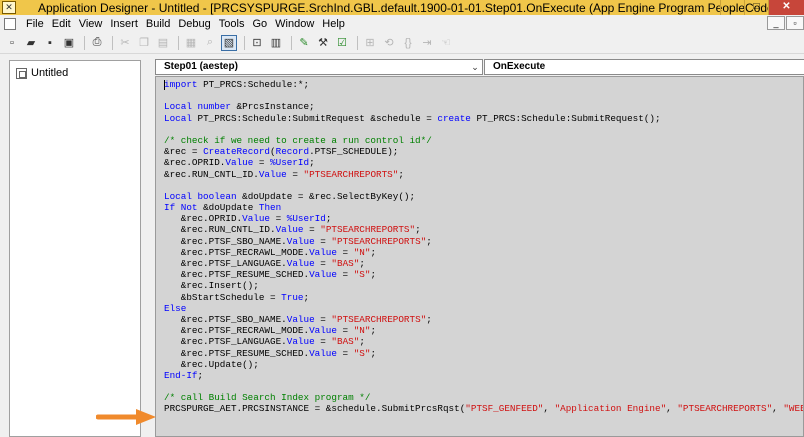  Describe the element at coordinates (427, 43) in the screenshot. I see `step-icon: ⇥` at that location.